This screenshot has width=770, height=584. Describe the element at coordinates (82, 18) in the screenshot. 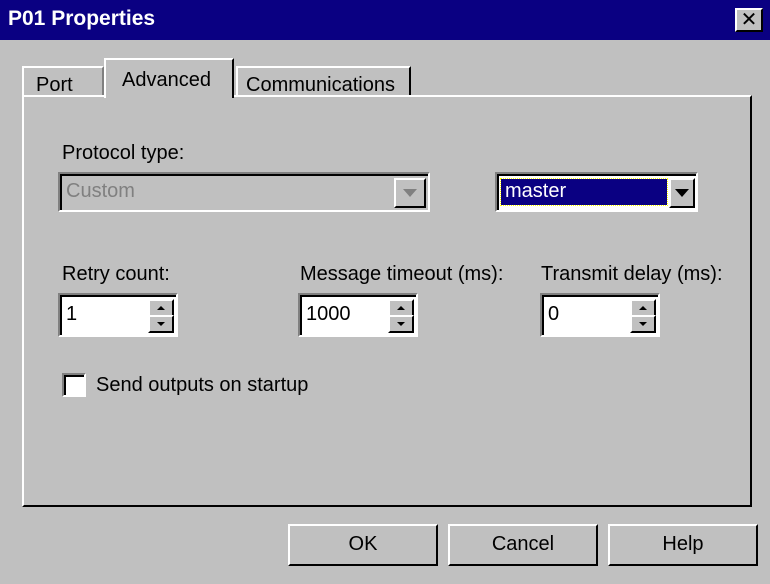

I see `window-title: P01 Properties` at that location.